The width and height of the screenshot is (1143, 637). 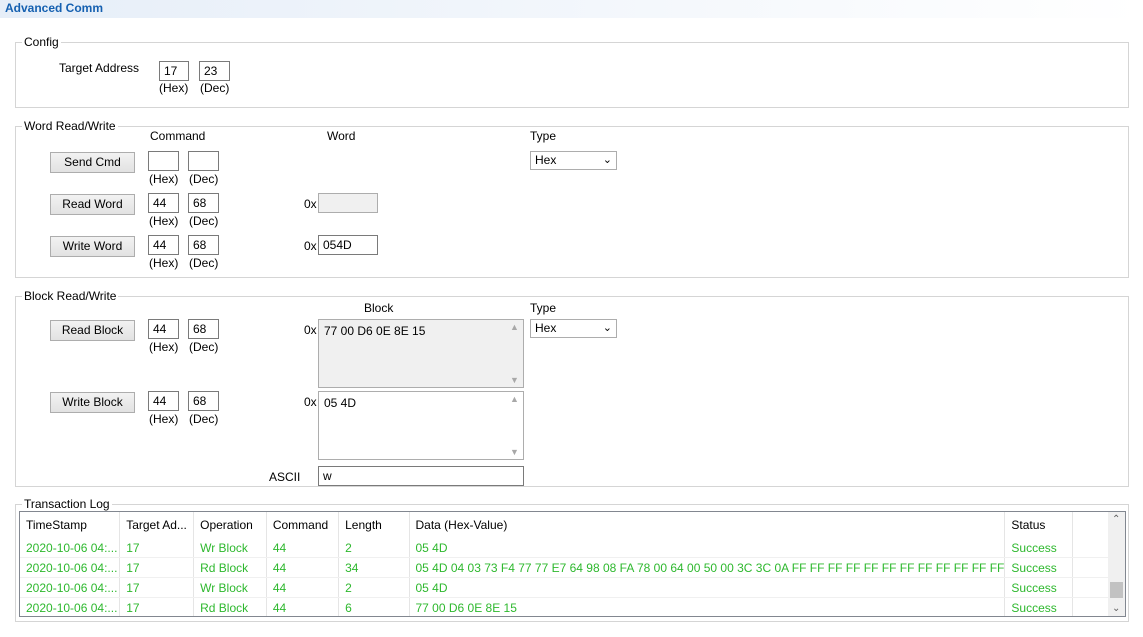 What do you see at coordinates (341, 136) in the screenshot?
I see `word-header: Word` at bounding box center [341, 136].